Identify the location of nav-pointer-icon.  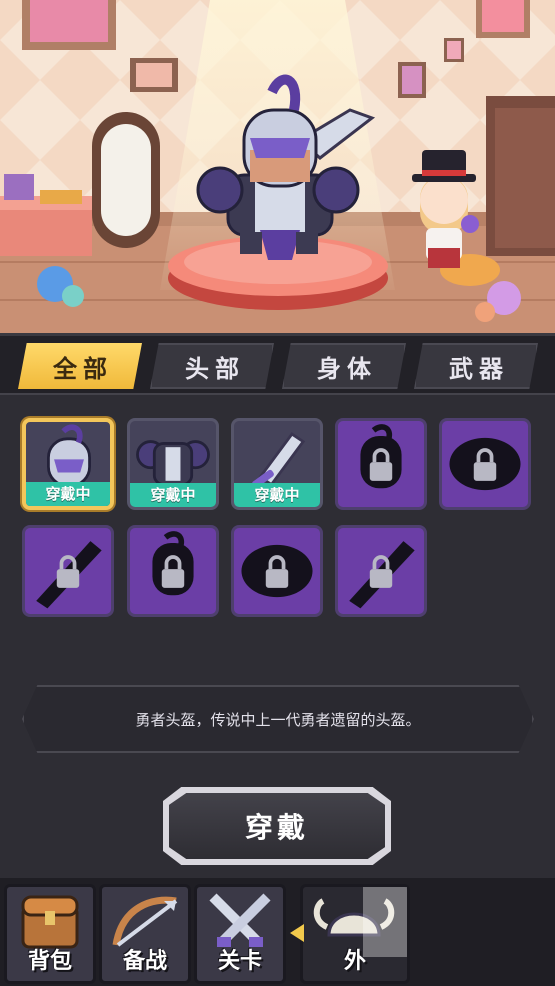
(297, 933).